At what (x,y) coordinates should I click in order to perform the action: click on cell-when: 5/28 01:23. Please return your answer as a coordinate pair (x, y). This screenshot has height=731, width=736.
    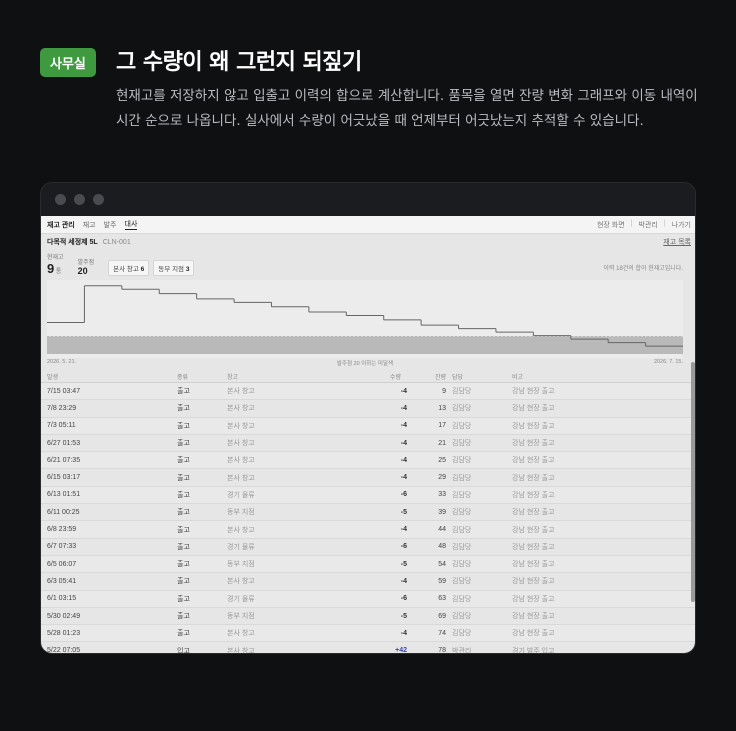
    Looking at the image, I should click on (64, 633).